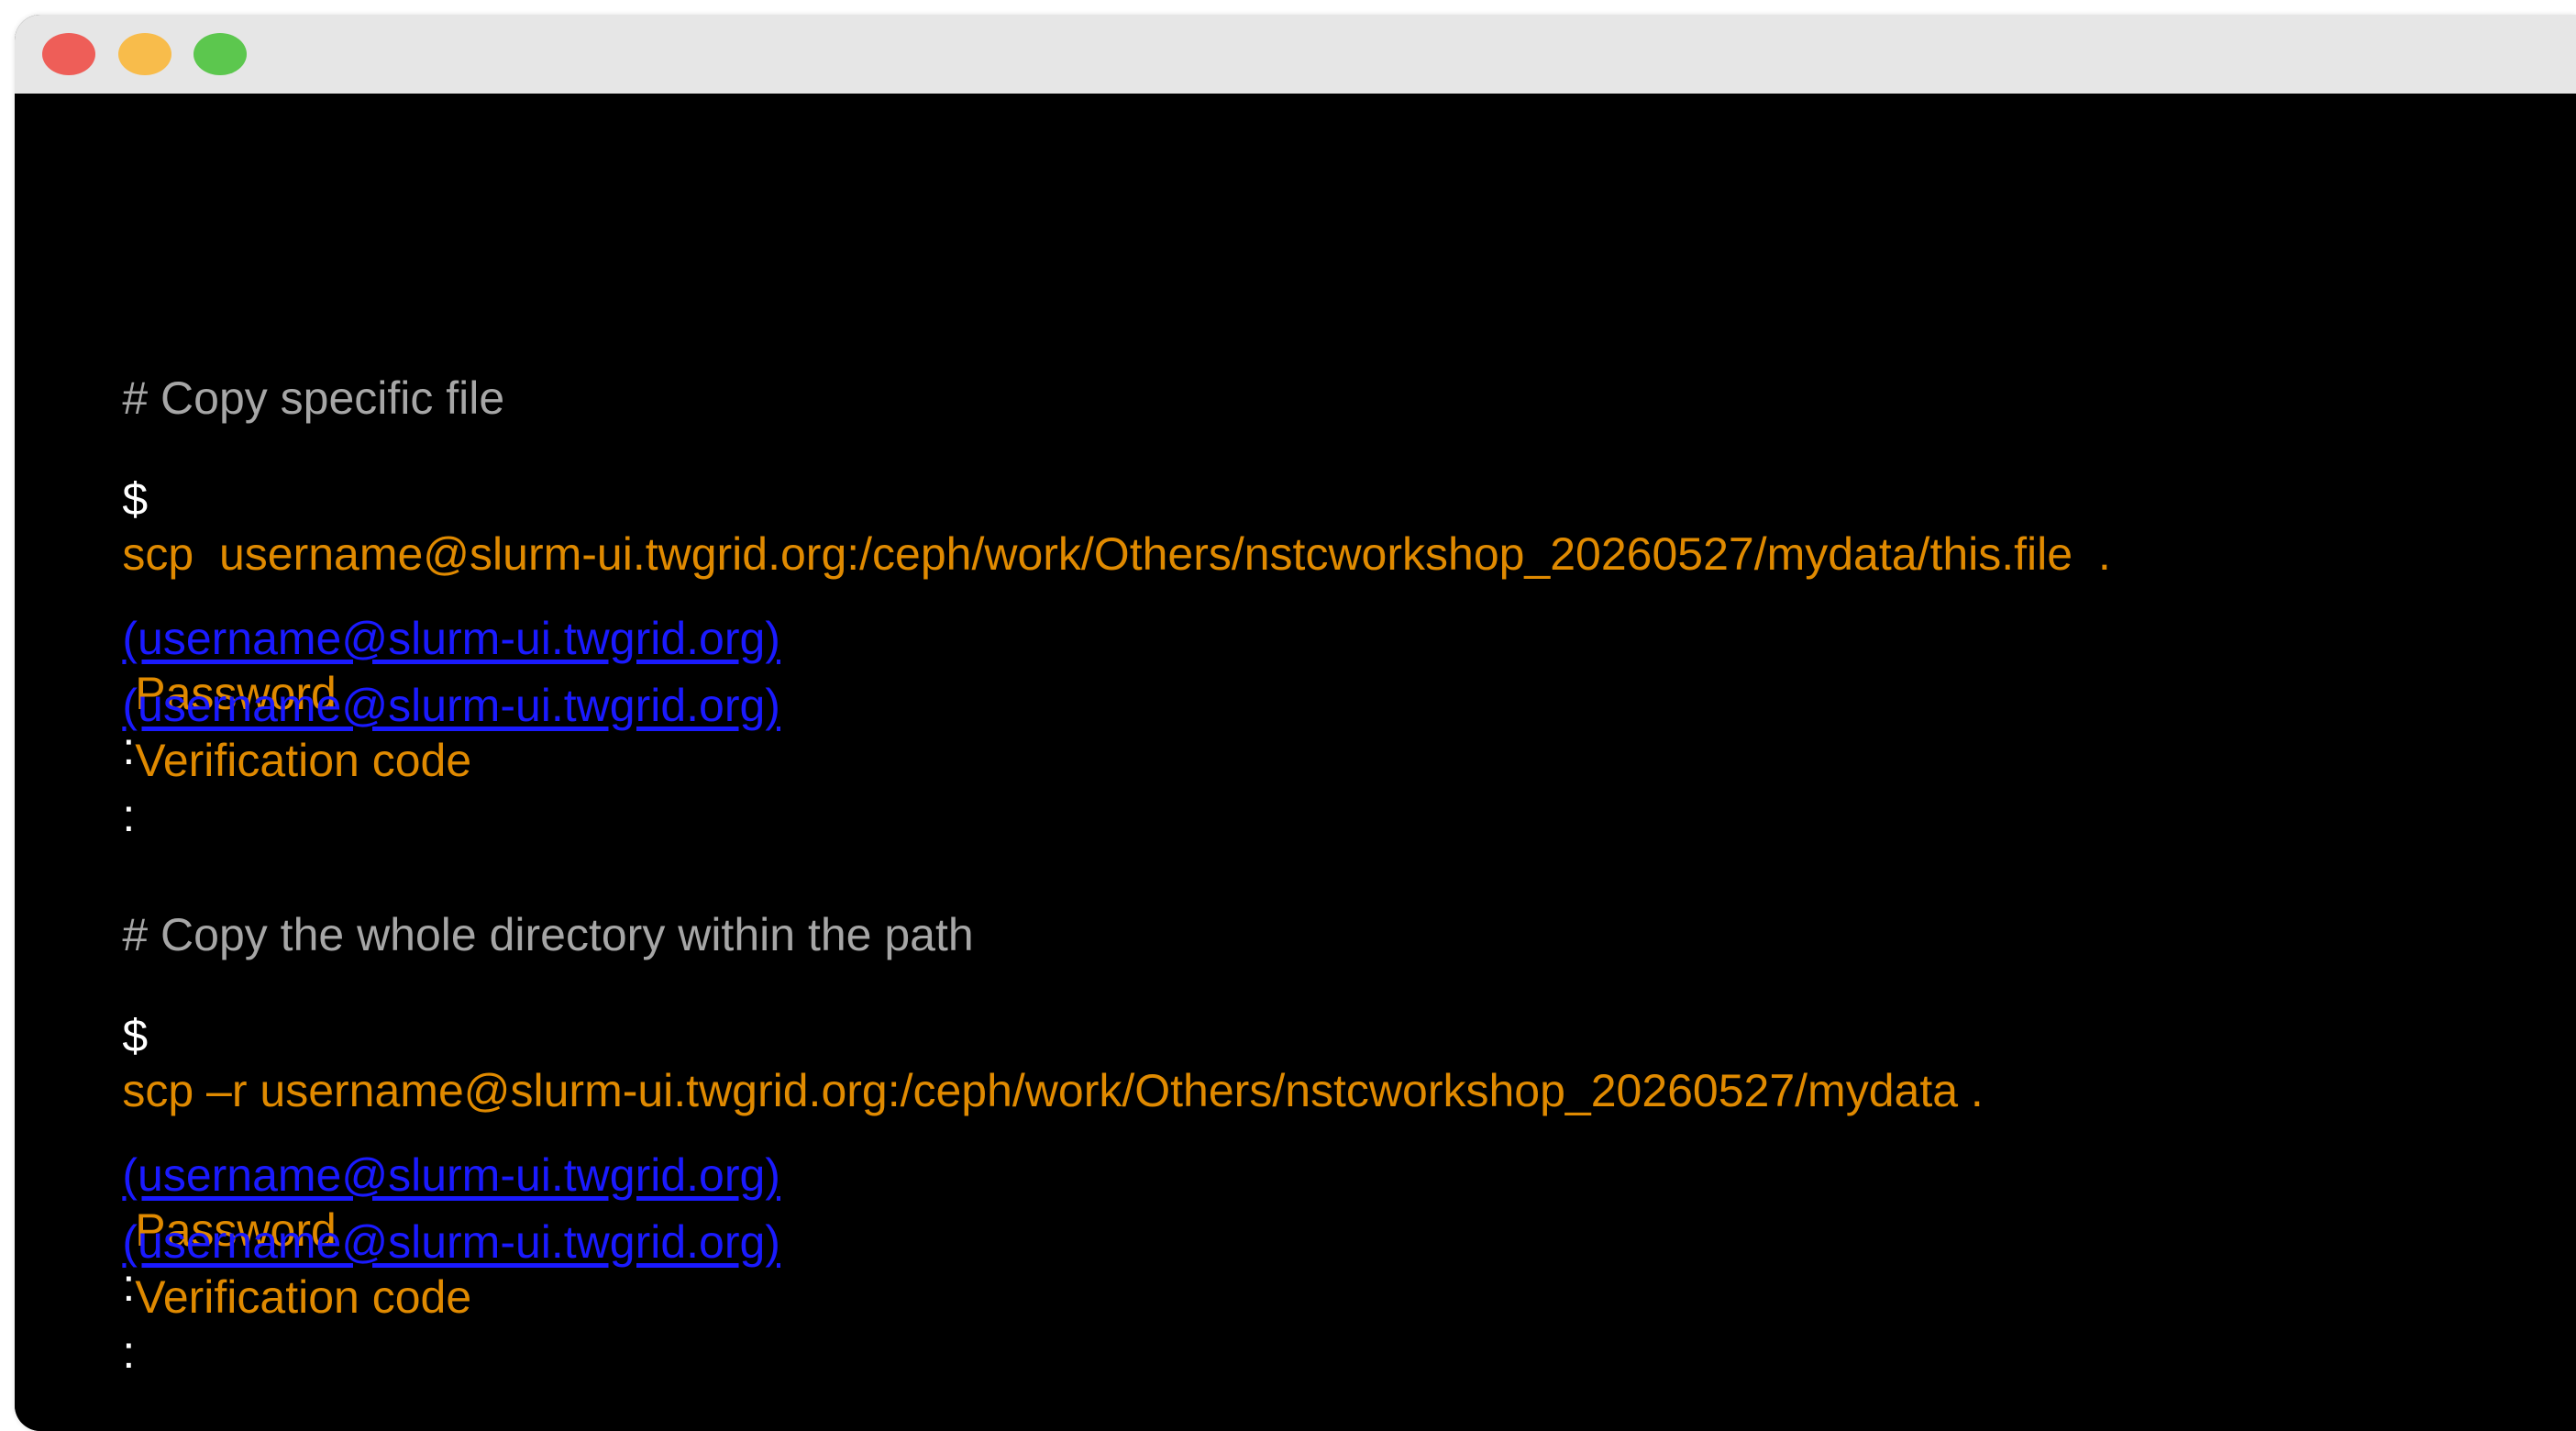  I want to click on maximize-window-button, so click(220, 54).